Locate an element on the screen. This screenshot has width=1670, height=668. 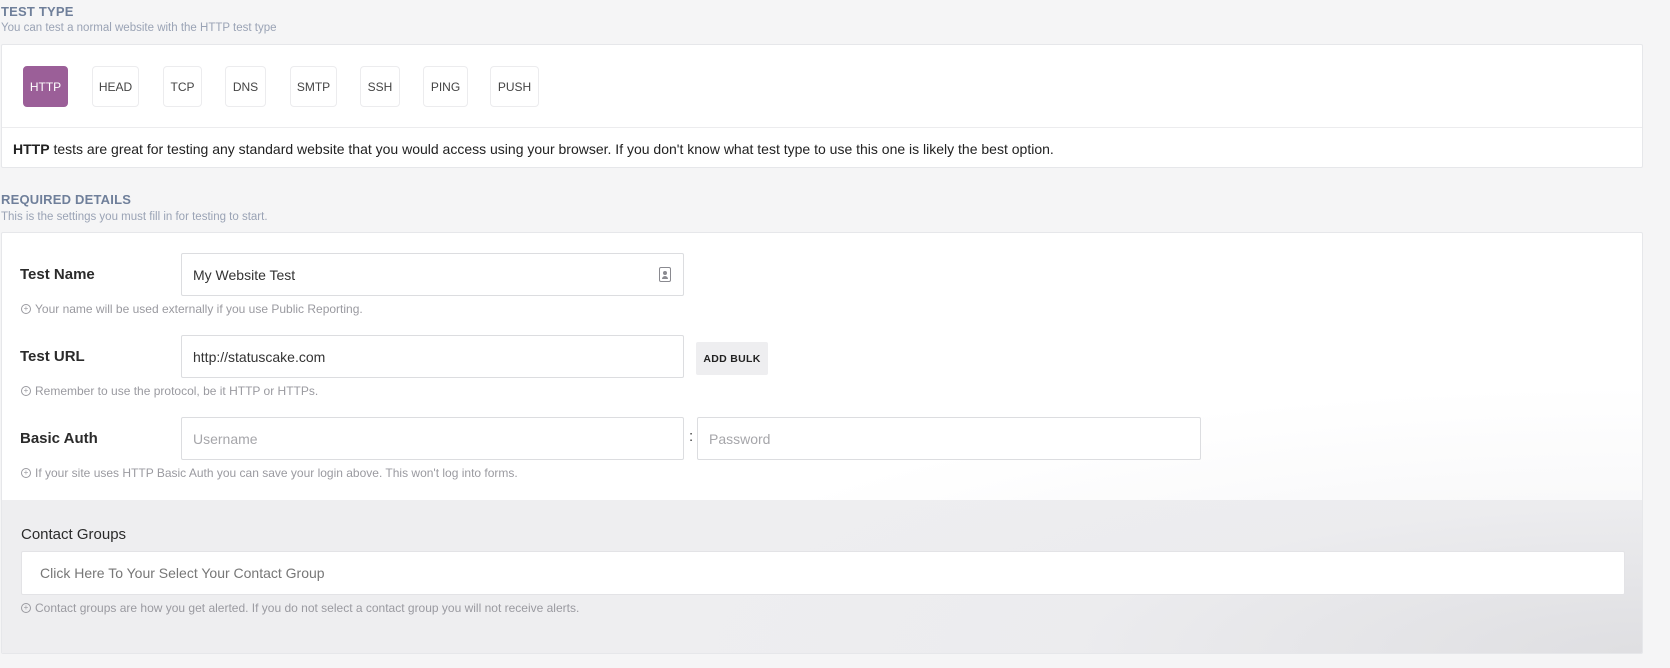
required-details-title: REQUIRED DETAILS is located at coordinates (66, 199).